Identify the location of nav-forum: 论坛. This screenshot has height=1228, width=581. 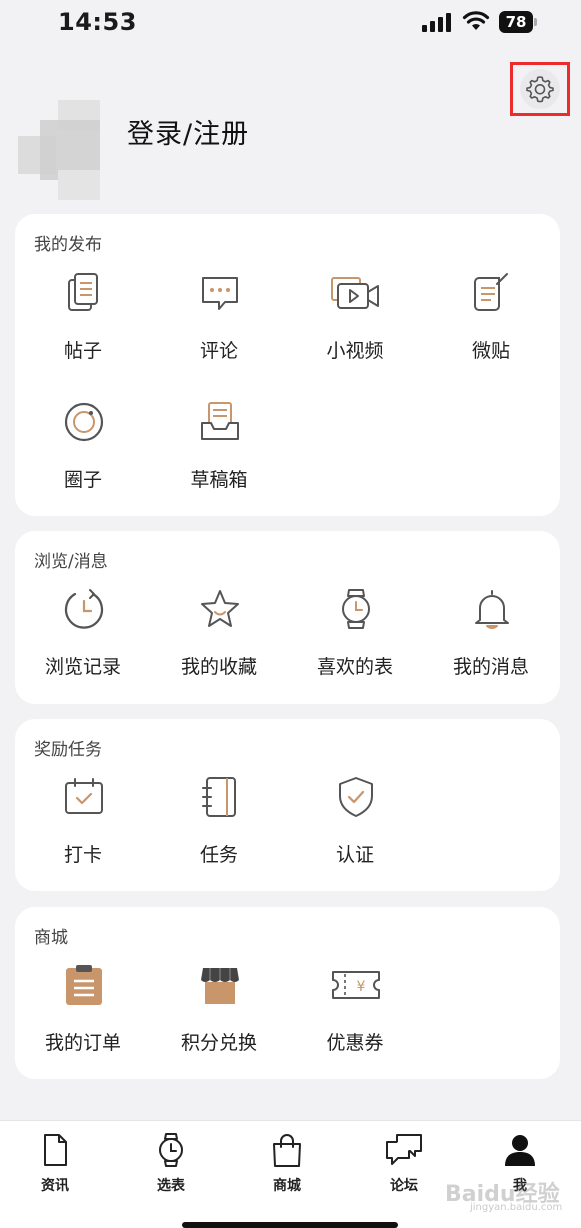
(404, 1164).